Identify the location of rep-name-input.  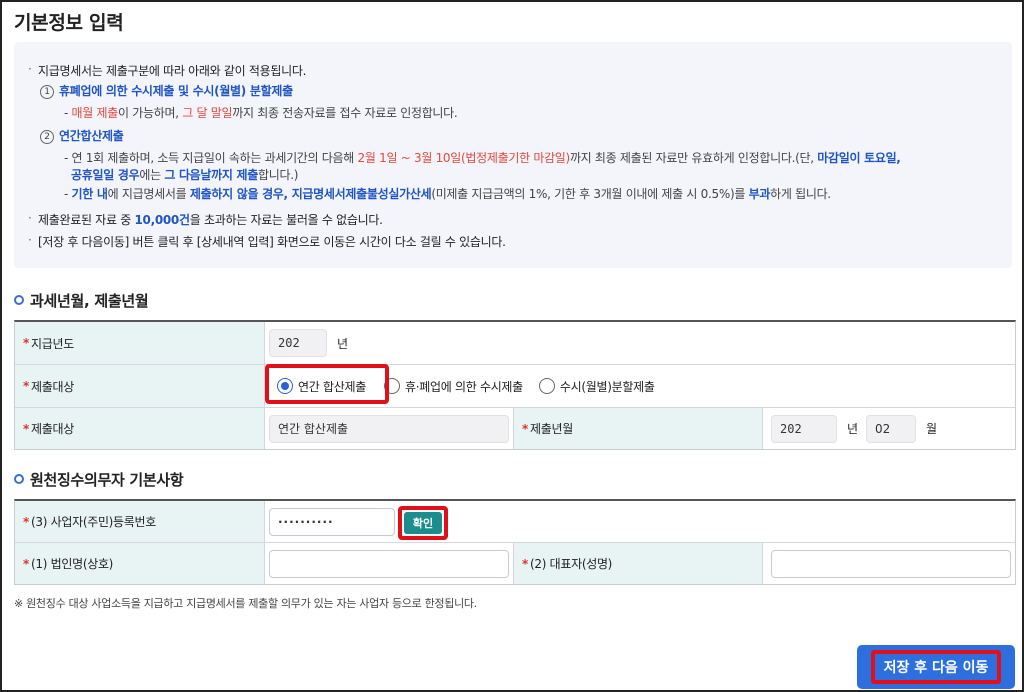
(891, 563).